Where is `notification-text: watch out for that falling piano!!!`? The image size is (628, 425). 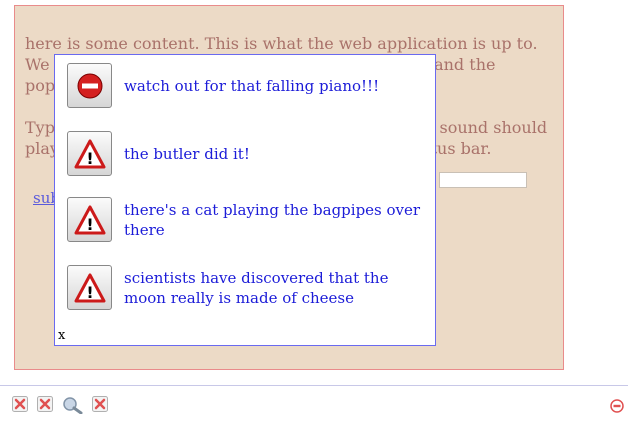 notification-text: watch out for that falling piano!!! is located at coordinates (252, 85).